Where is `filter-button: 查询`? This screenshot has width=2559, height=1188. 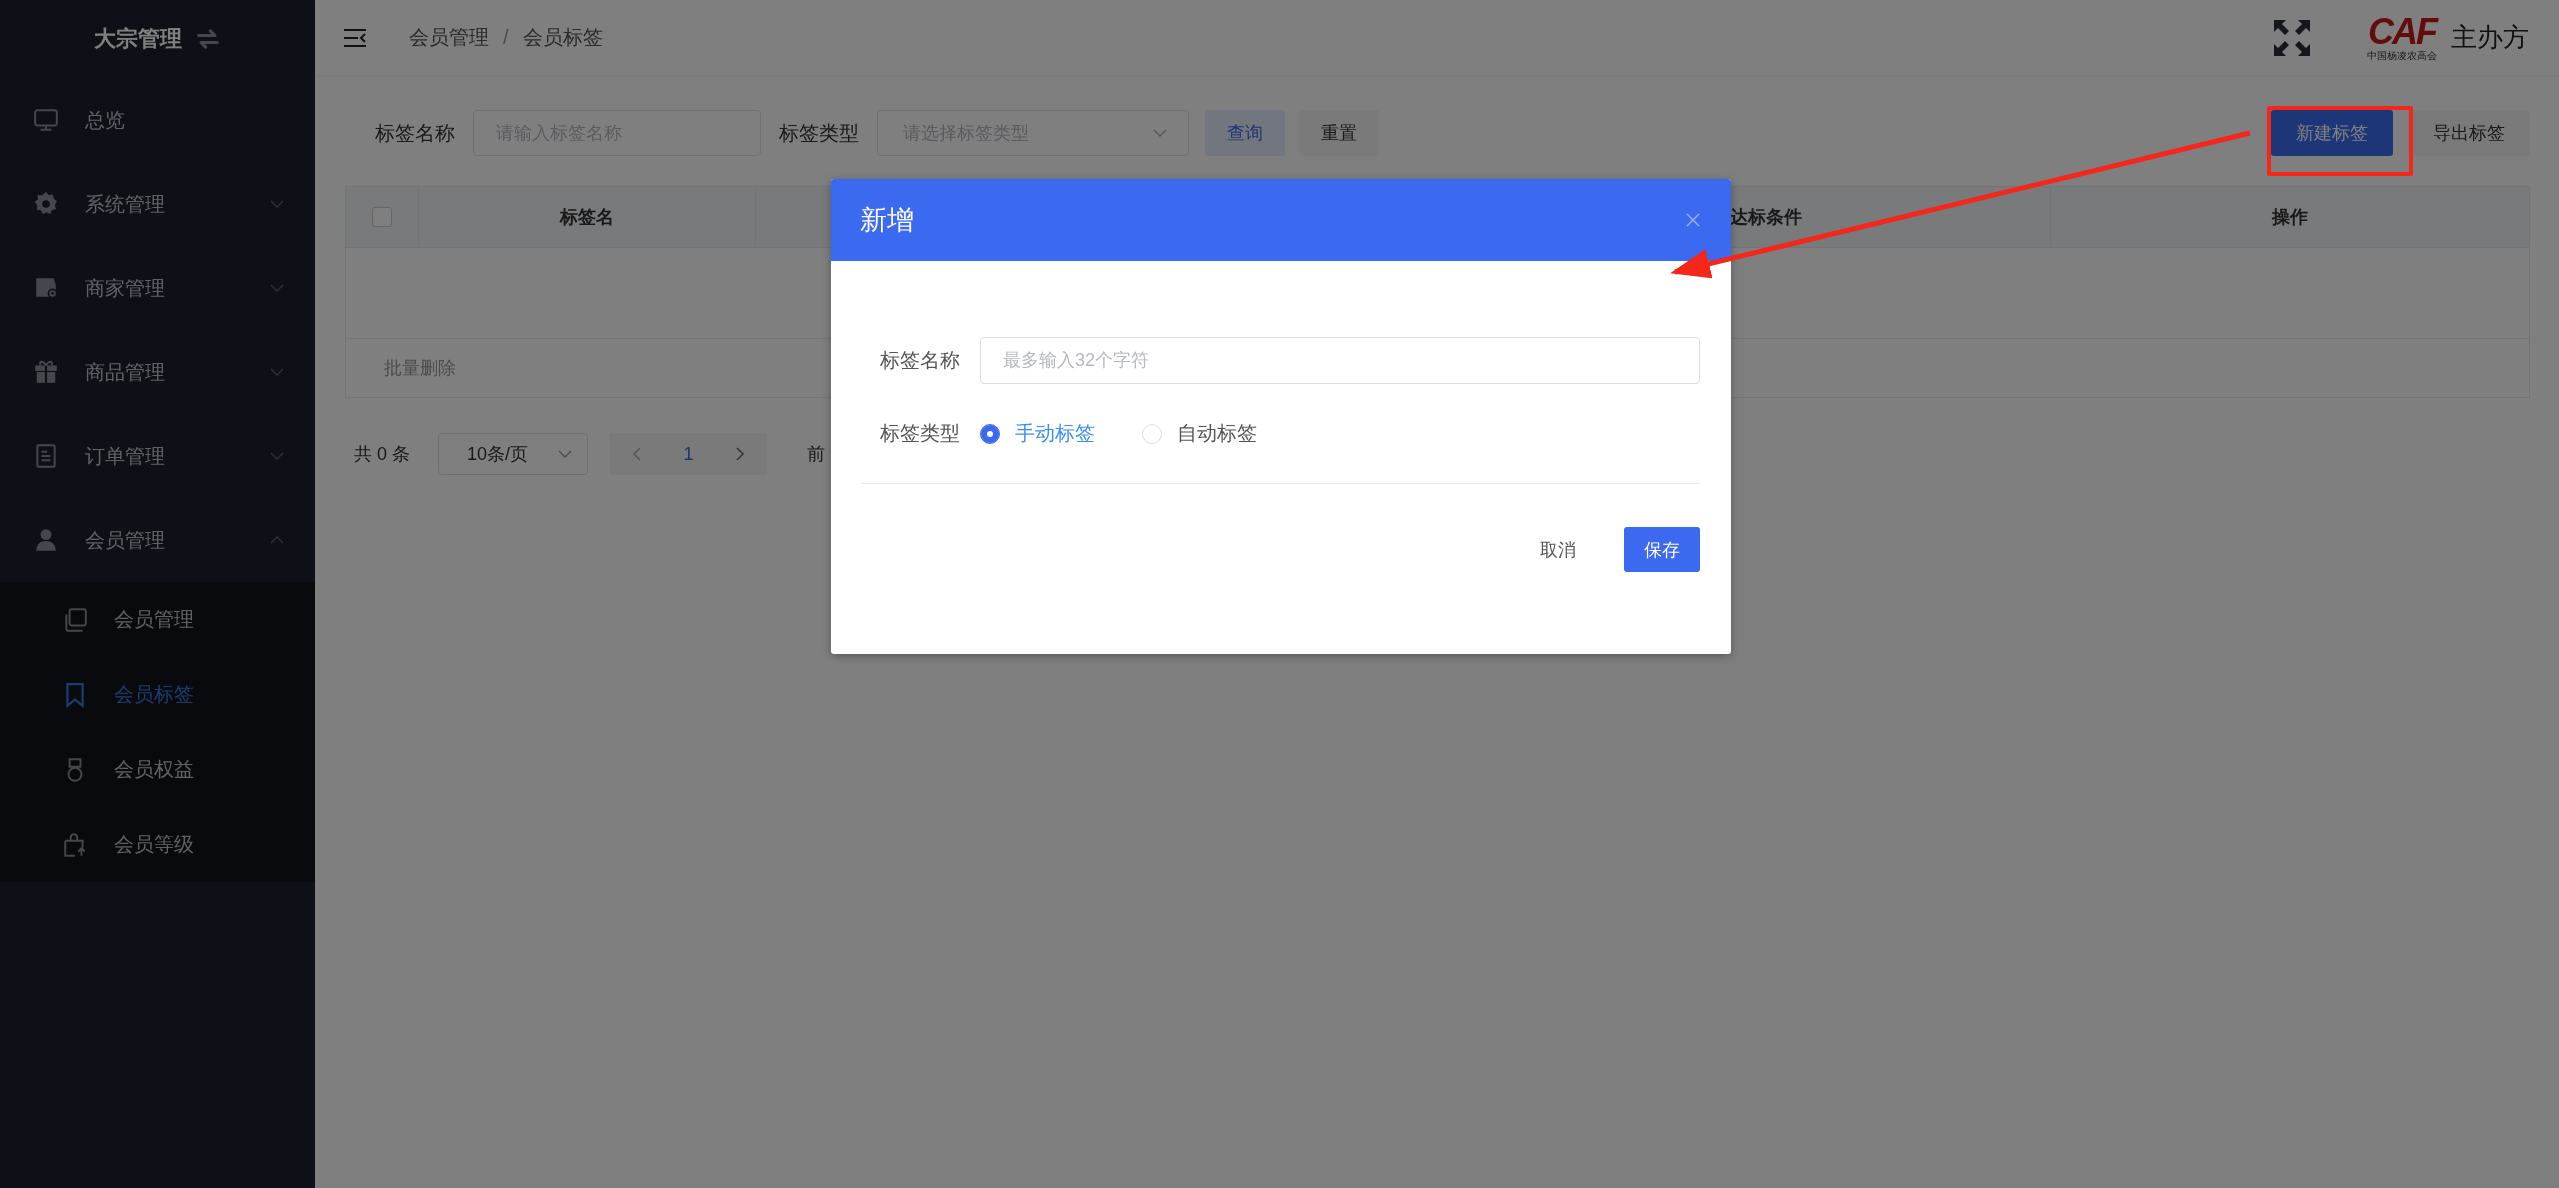
filter-button: 查询 is located at coordinates (1245, 133).